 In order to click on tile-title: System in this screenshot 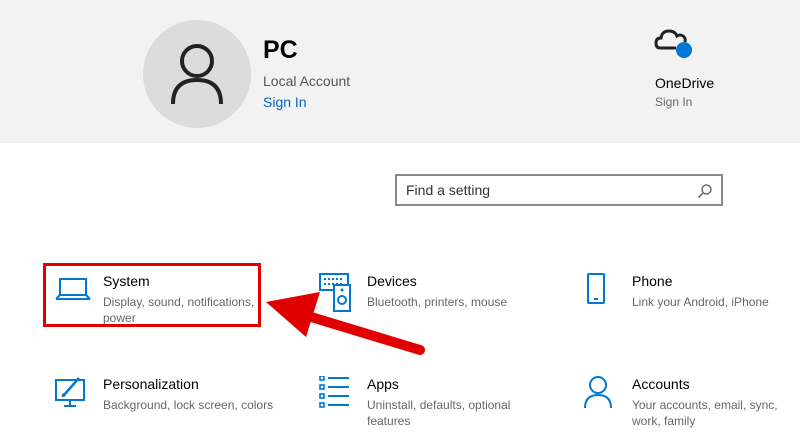, I will do `click(126, 281)`.